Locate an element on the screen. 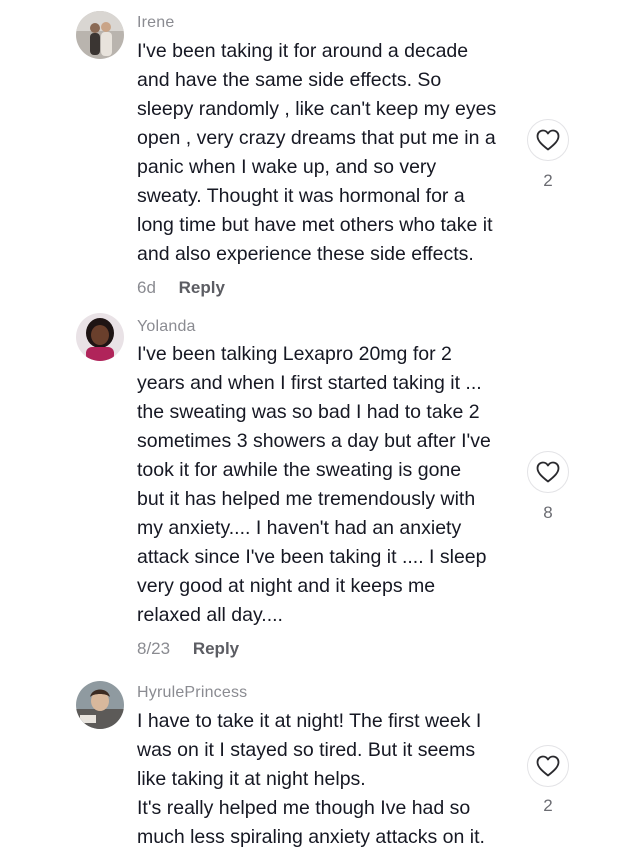 Image resolution: width=640 pixels, height=853 pixels. comment-username: Yolanda is located at coordinates (166, 327).